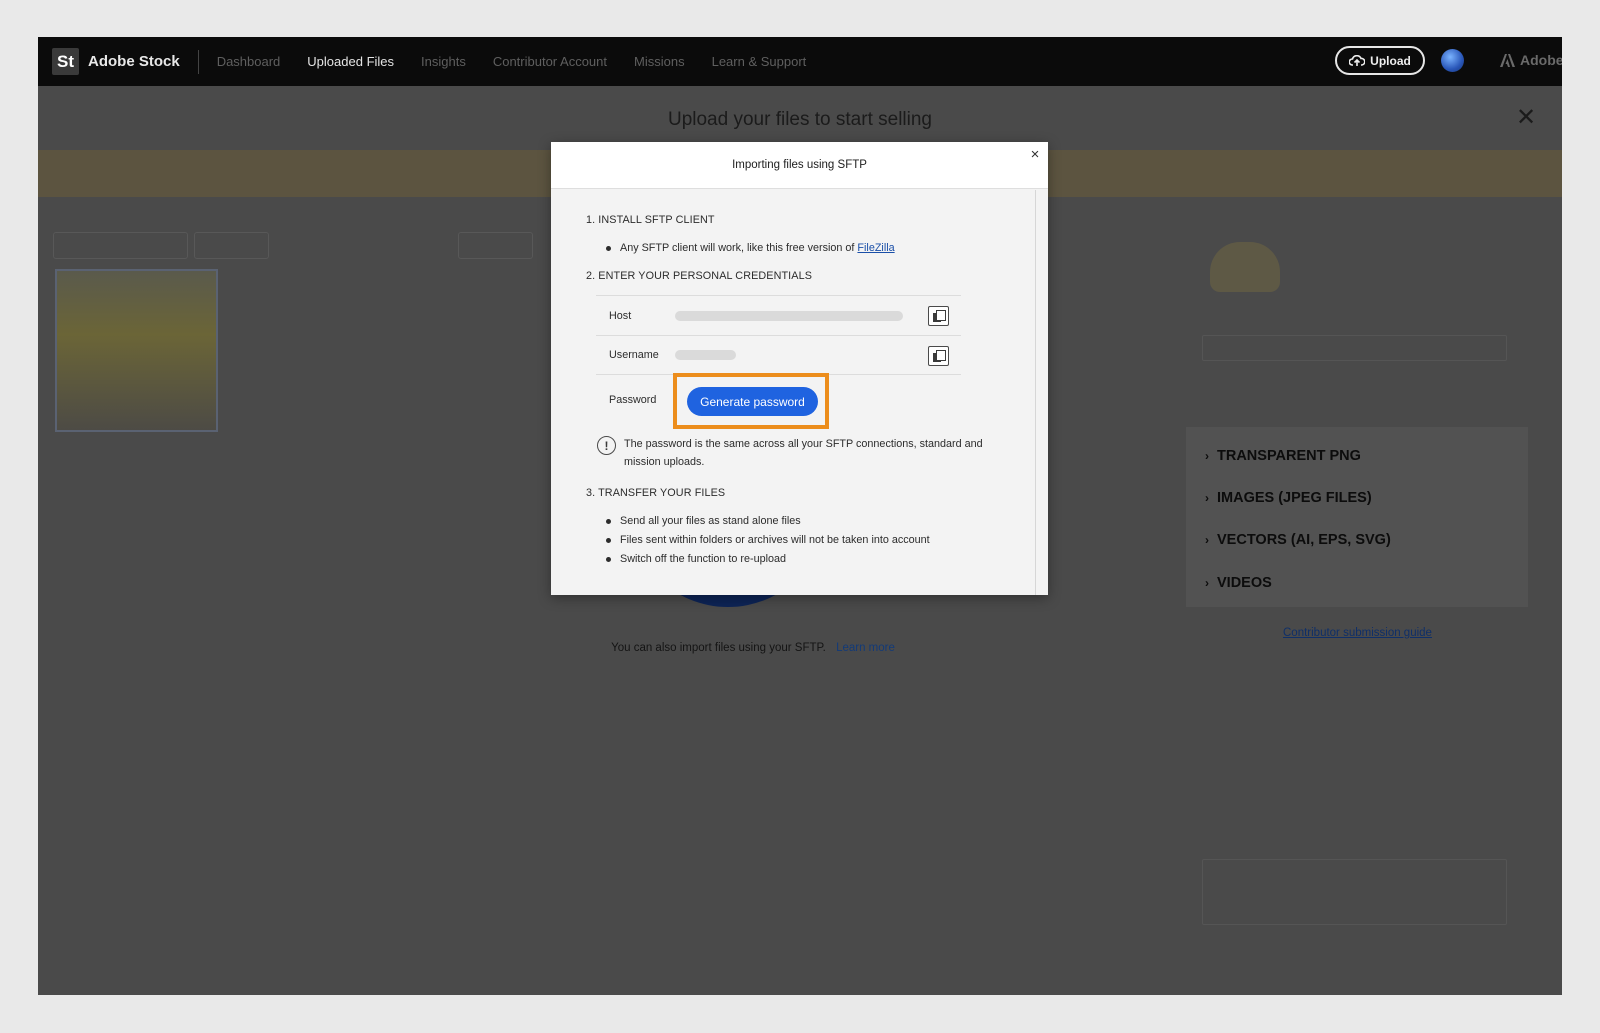 The width and height of the screenshot is (1600, 1033). I want to click on dropdown-item-vectors: › VECTORS (AI, EPS, SVG), so click(1298, 540).